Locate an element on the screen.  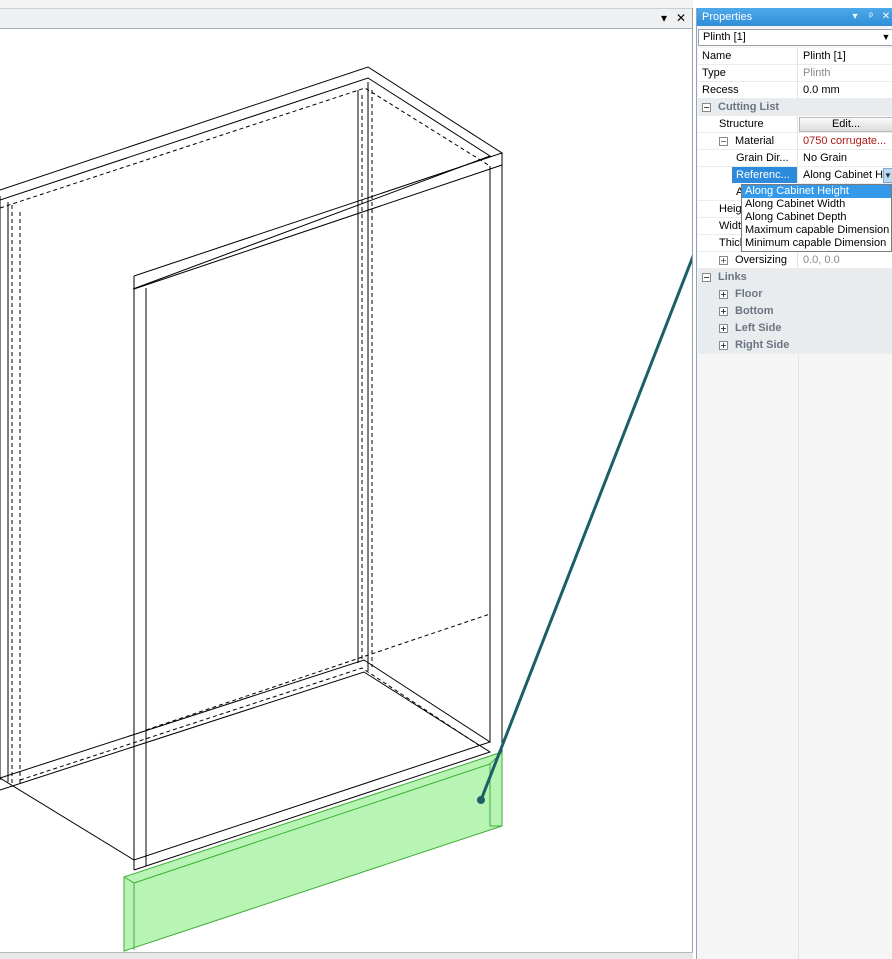
material-label: Material is located at coordinates (755, 141).